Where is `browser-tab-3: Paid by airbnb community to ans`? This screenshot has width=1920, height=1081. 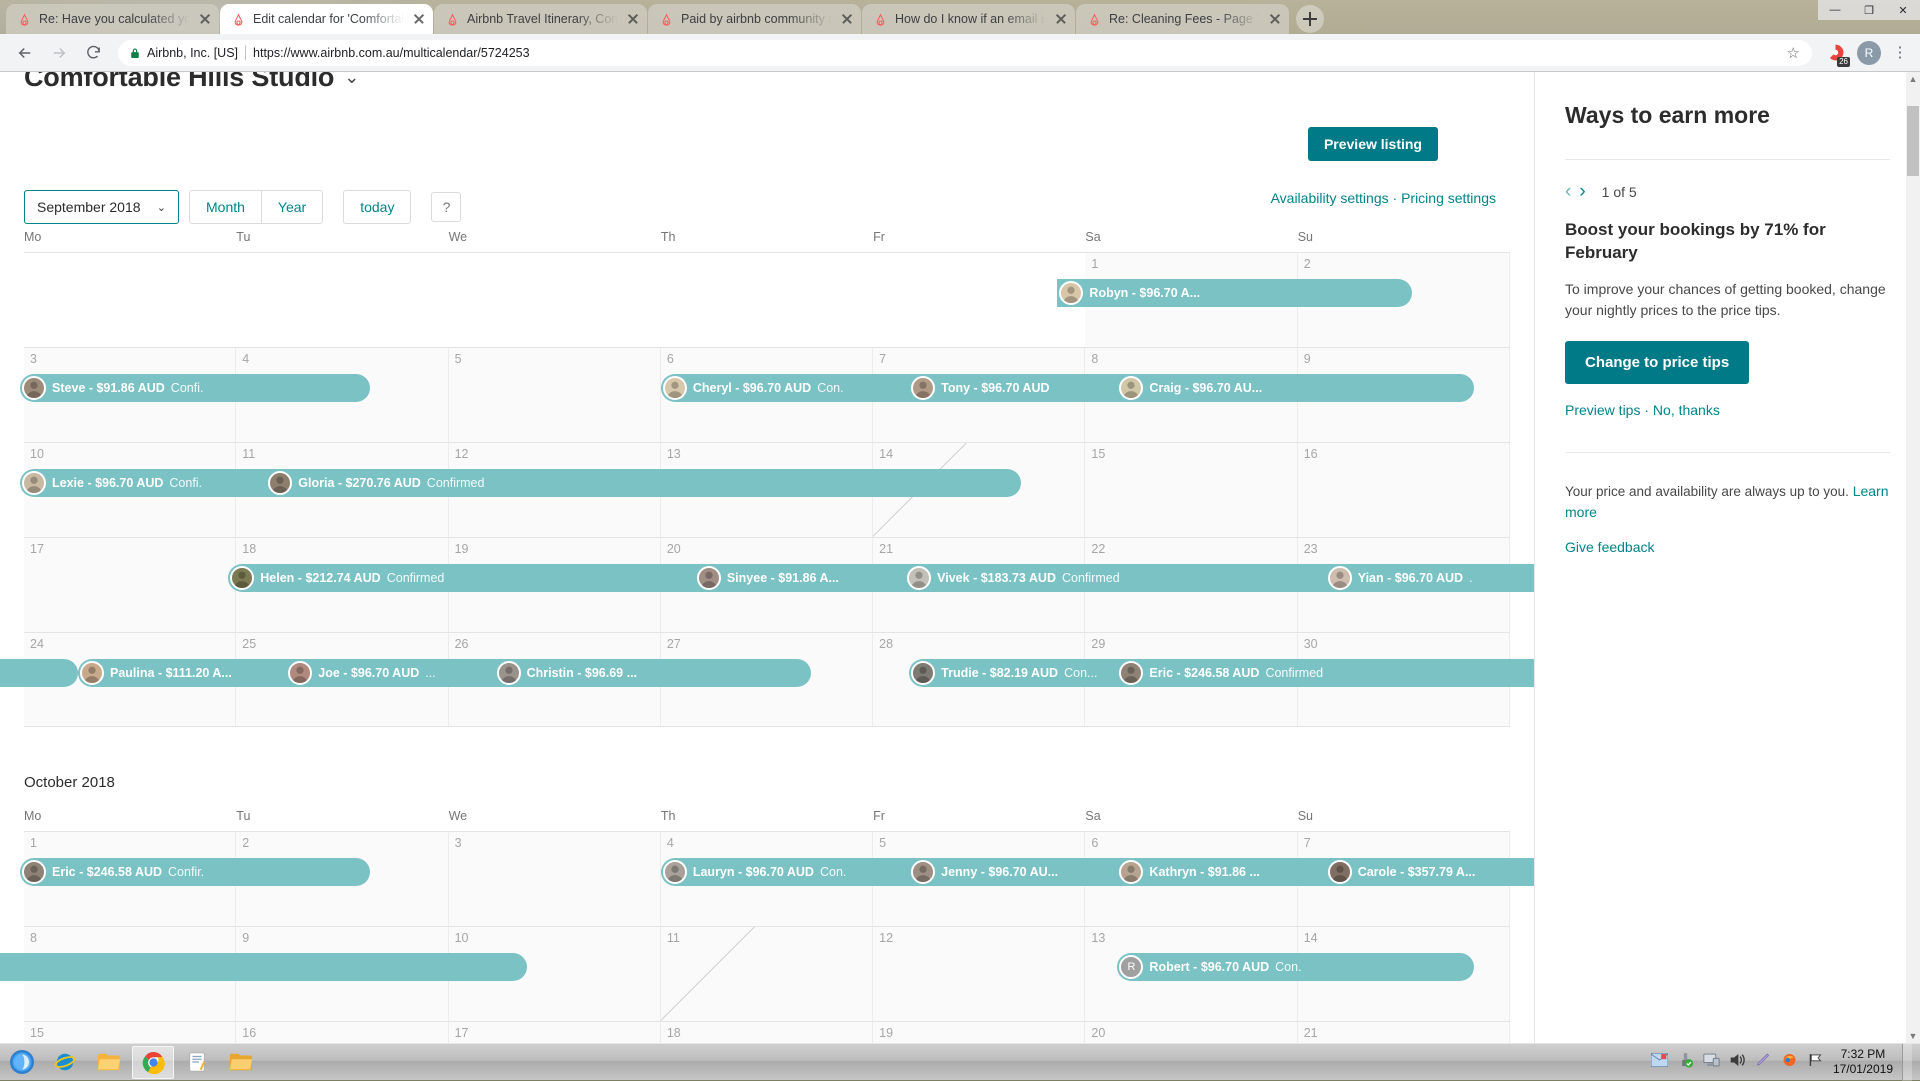
browser-tab-3: Paid by airbnb community to ans is located at coordinates (754, 19).